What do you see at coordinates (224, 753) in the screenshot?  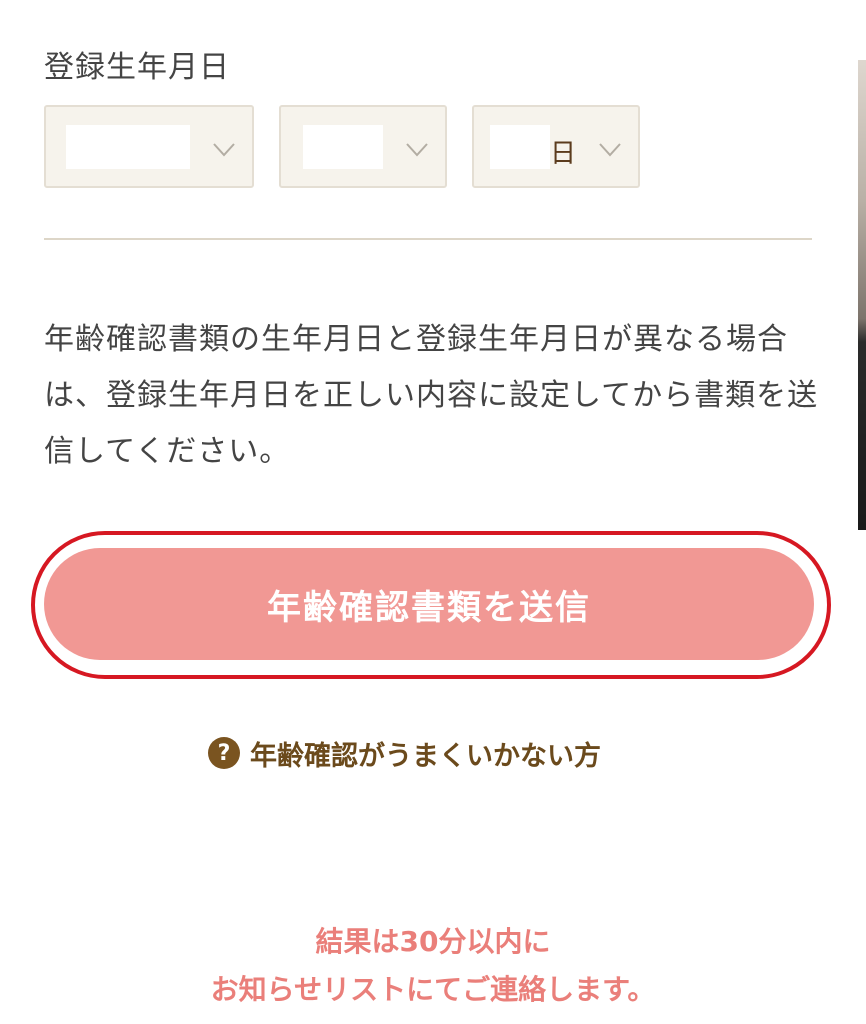 I see `question-icon: ?` at bounding box center [224, 753].